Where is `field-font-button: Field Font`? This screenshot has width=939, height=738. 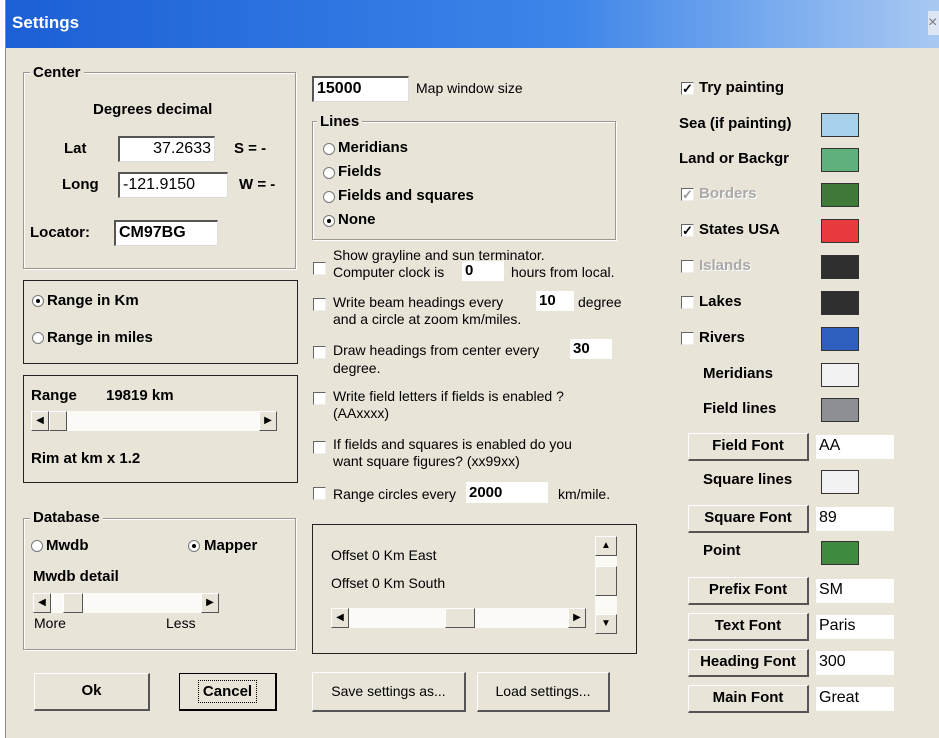 field-font-button: Field Font is located at coordinates (748, 447).